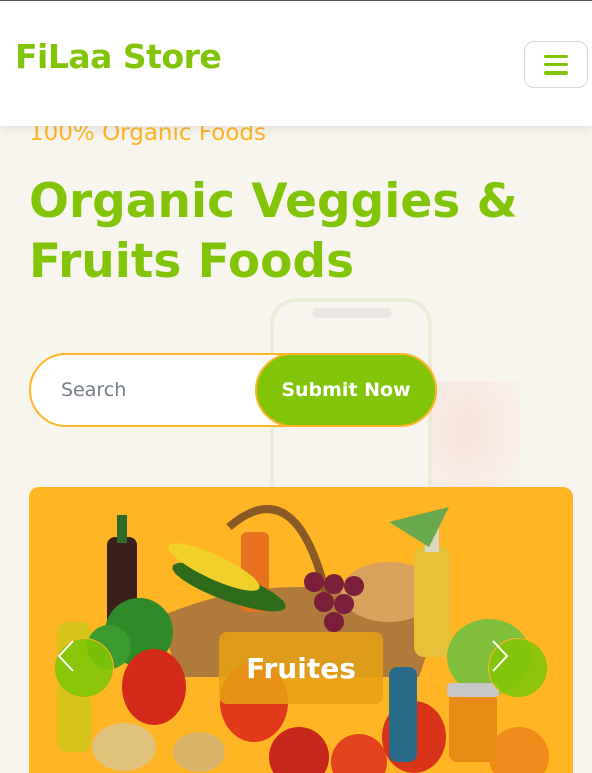 Image resolution: width=592 pixels, height=773 pixels. I want to click on hero-headline: Organic Veggies & Fruits Foods, so click(273, 231).